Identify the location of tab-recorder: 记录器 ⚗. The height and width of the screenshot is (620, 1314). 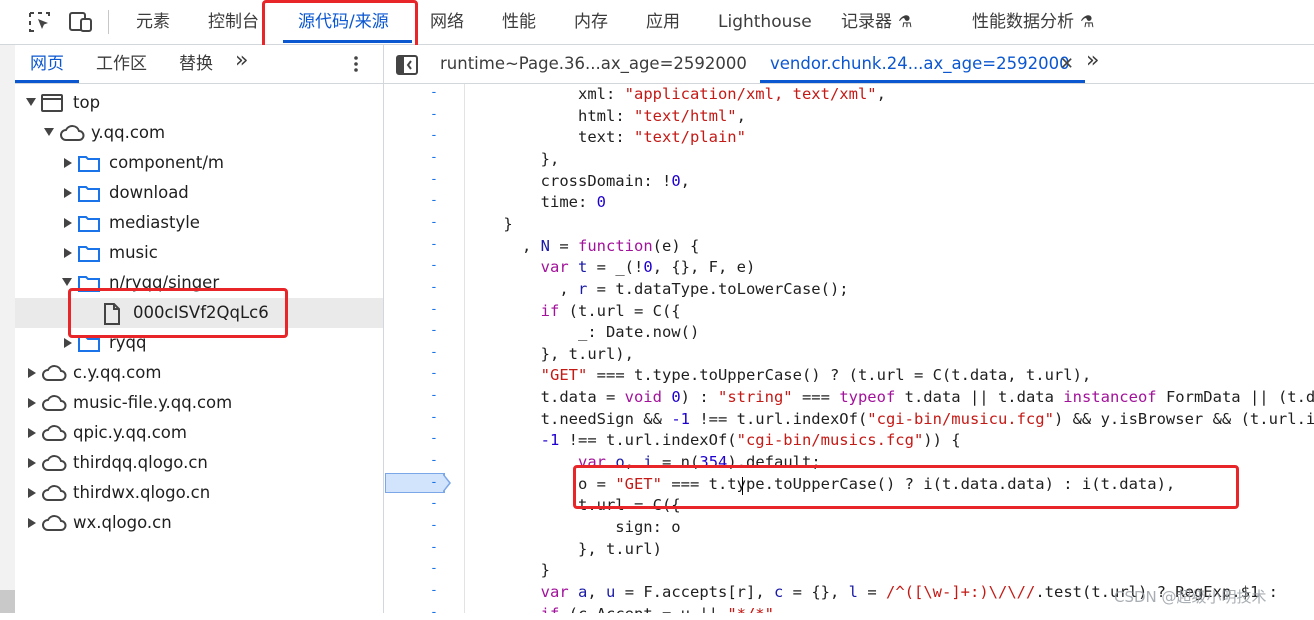
(876, 22).